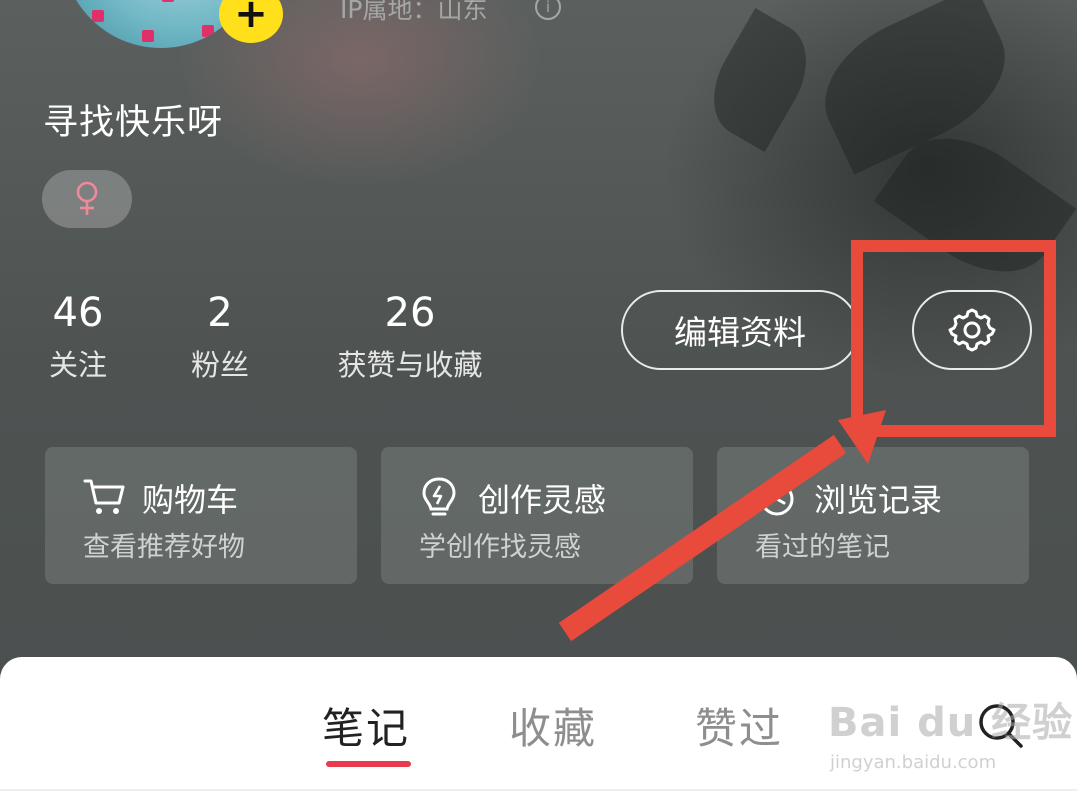 This screenshot has height=807, width=1077. What do you see at coordinates (739, 725) in the screenshot?
I see `tab-liked: 赞过` at bounding box center [739, 725].